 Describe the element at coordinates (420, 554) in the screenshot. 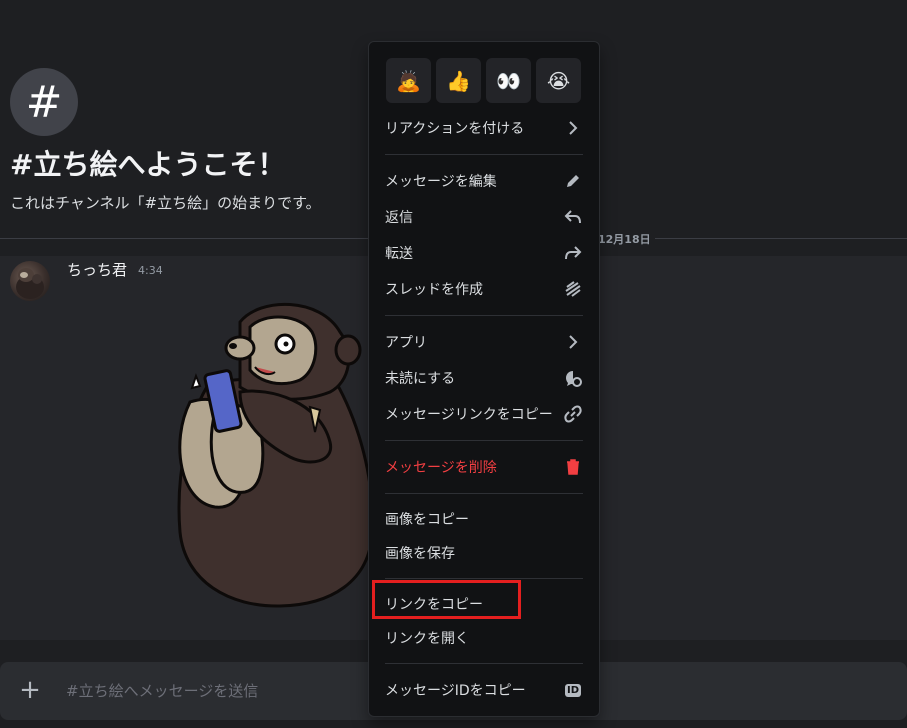

I see `menu-item-label: 画像を保存` at that location.